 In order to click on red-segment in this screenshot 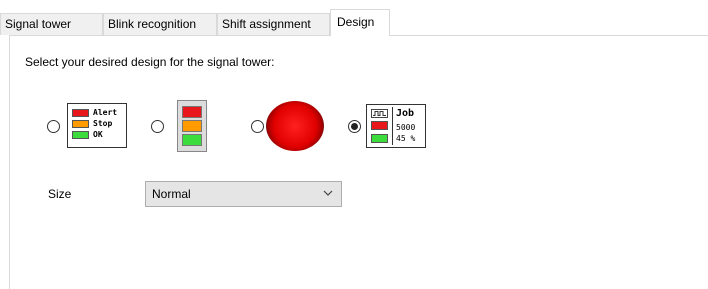, I will do `click(192, 112)`.